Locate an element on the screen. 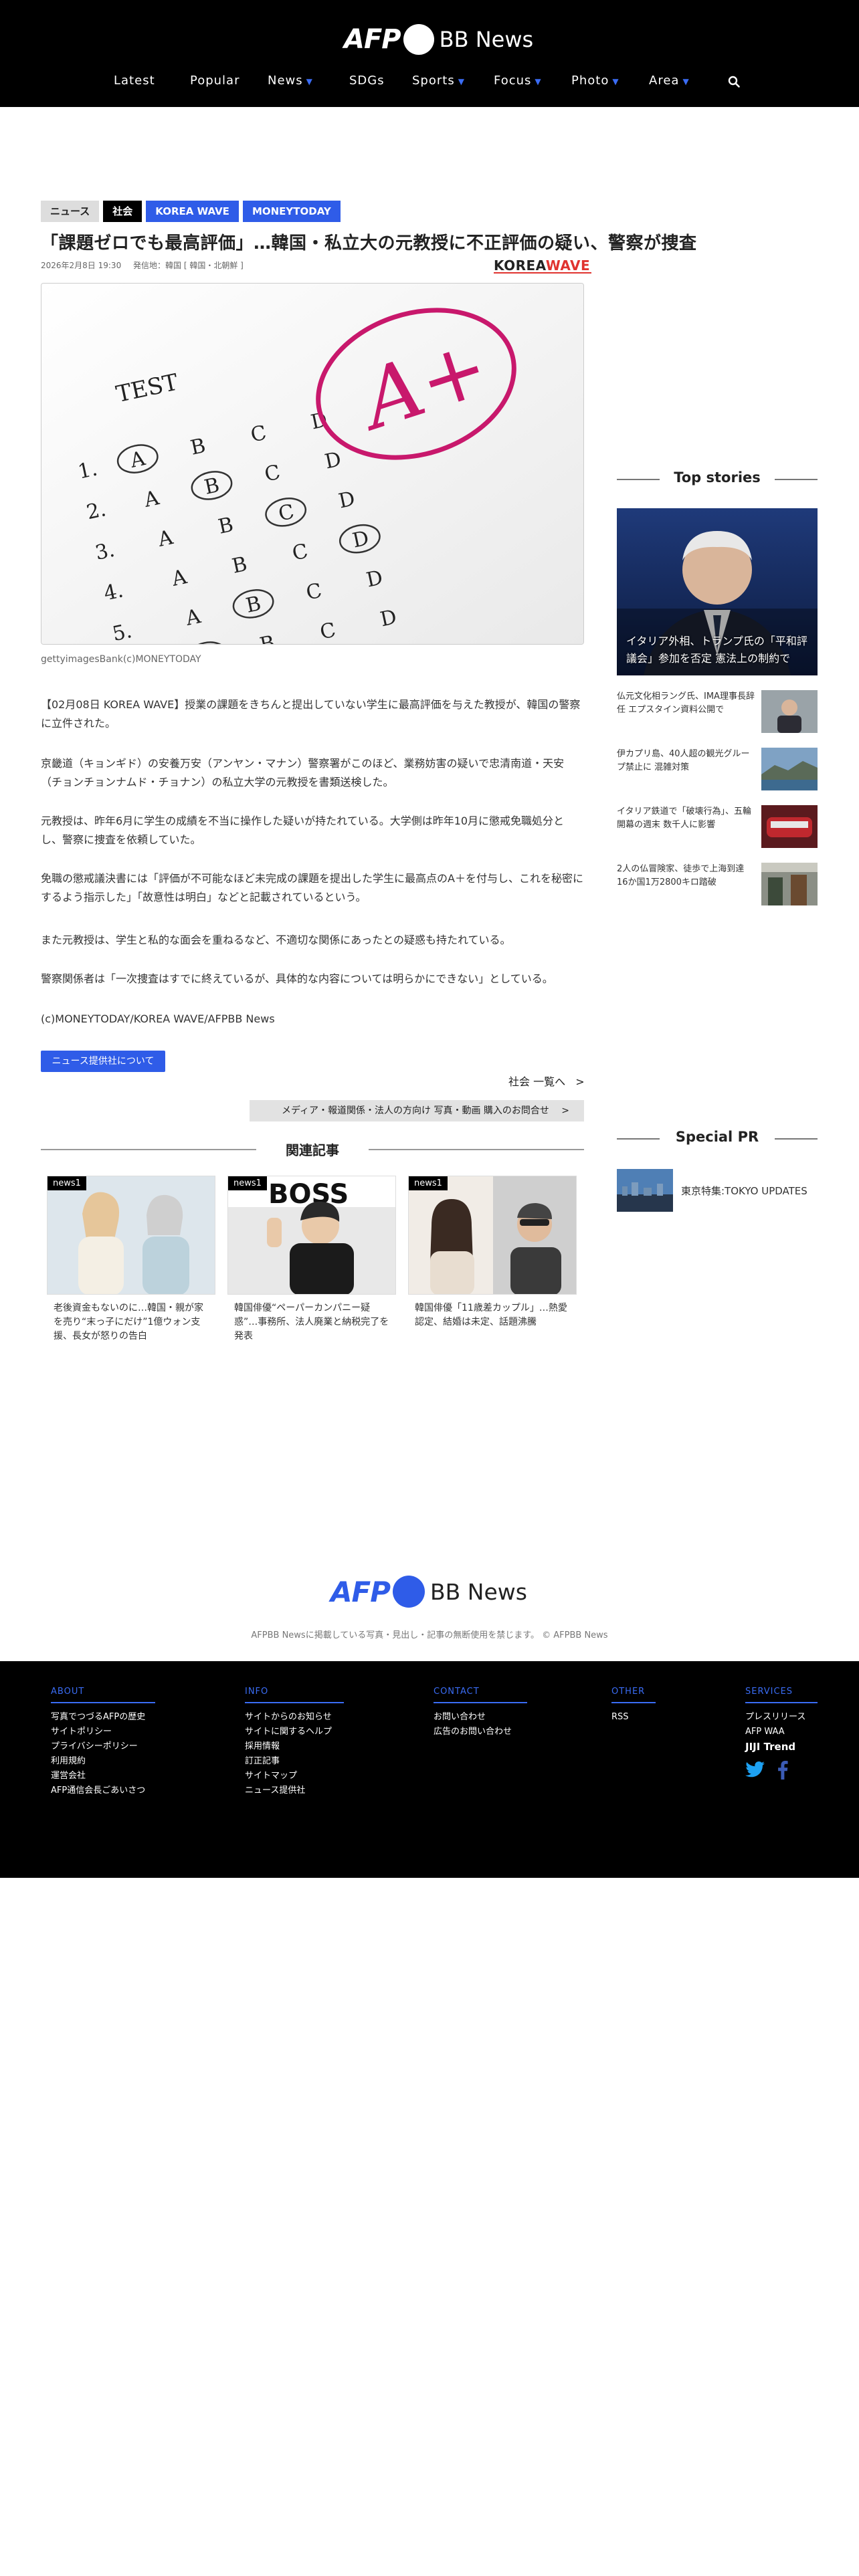 The image size is (859, 2576). top-story-hero: イタリア外相、トランプ氏の「平和評議会」参加を否定 憲法上の制約で is located at coordinates (718, 591).